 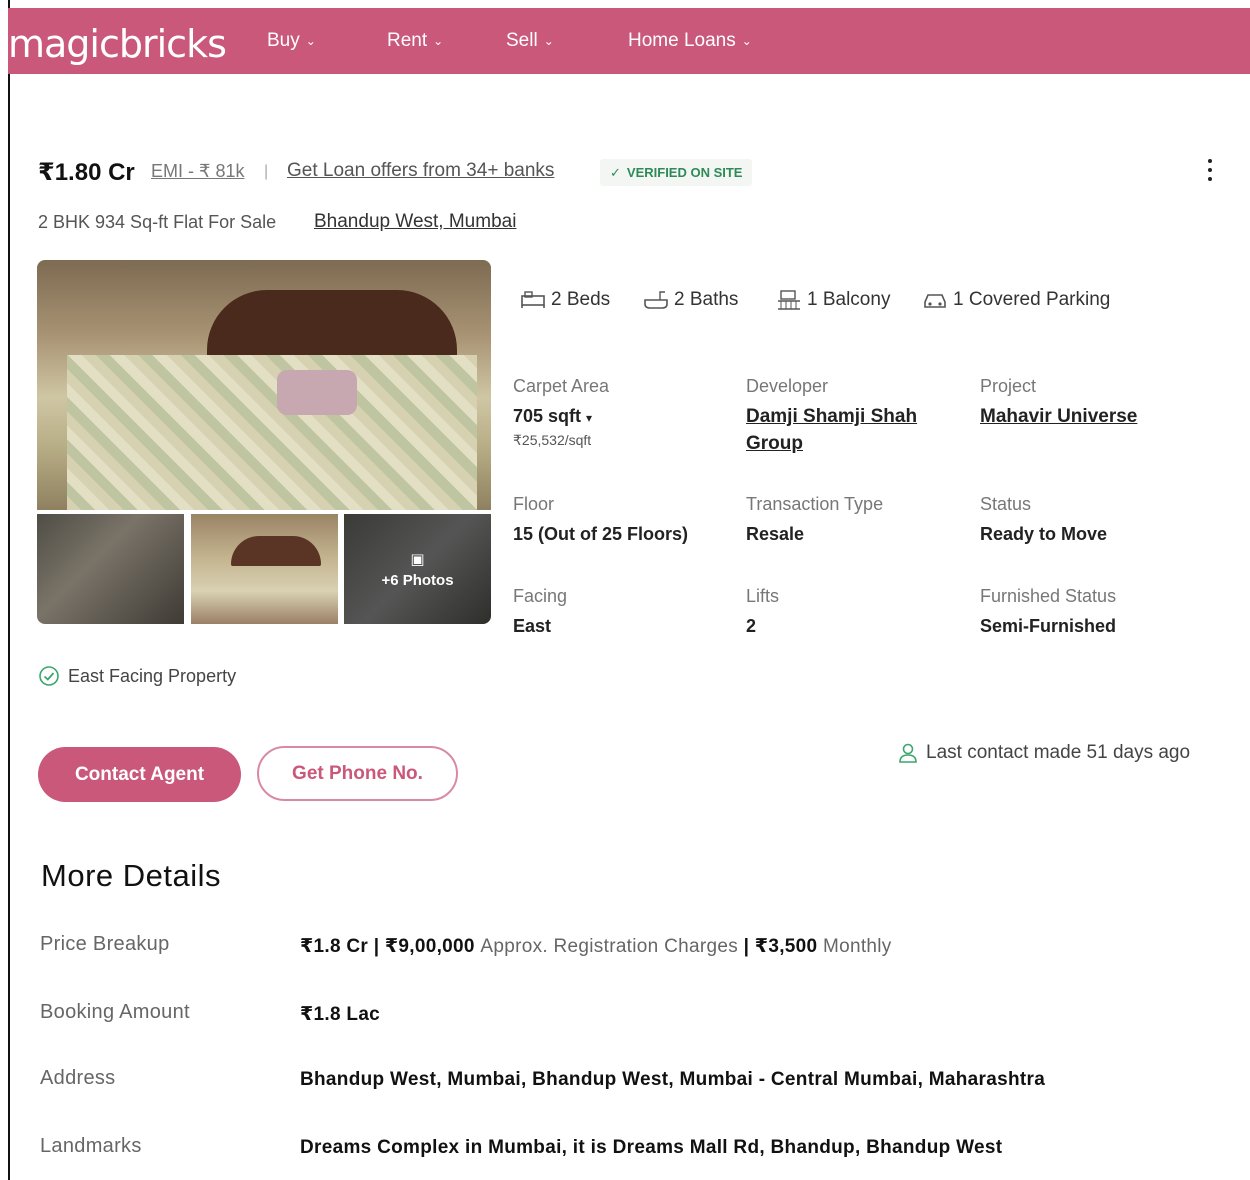 I want to click on beds-amenity: 2 Beds, so click(x=564, y=300).